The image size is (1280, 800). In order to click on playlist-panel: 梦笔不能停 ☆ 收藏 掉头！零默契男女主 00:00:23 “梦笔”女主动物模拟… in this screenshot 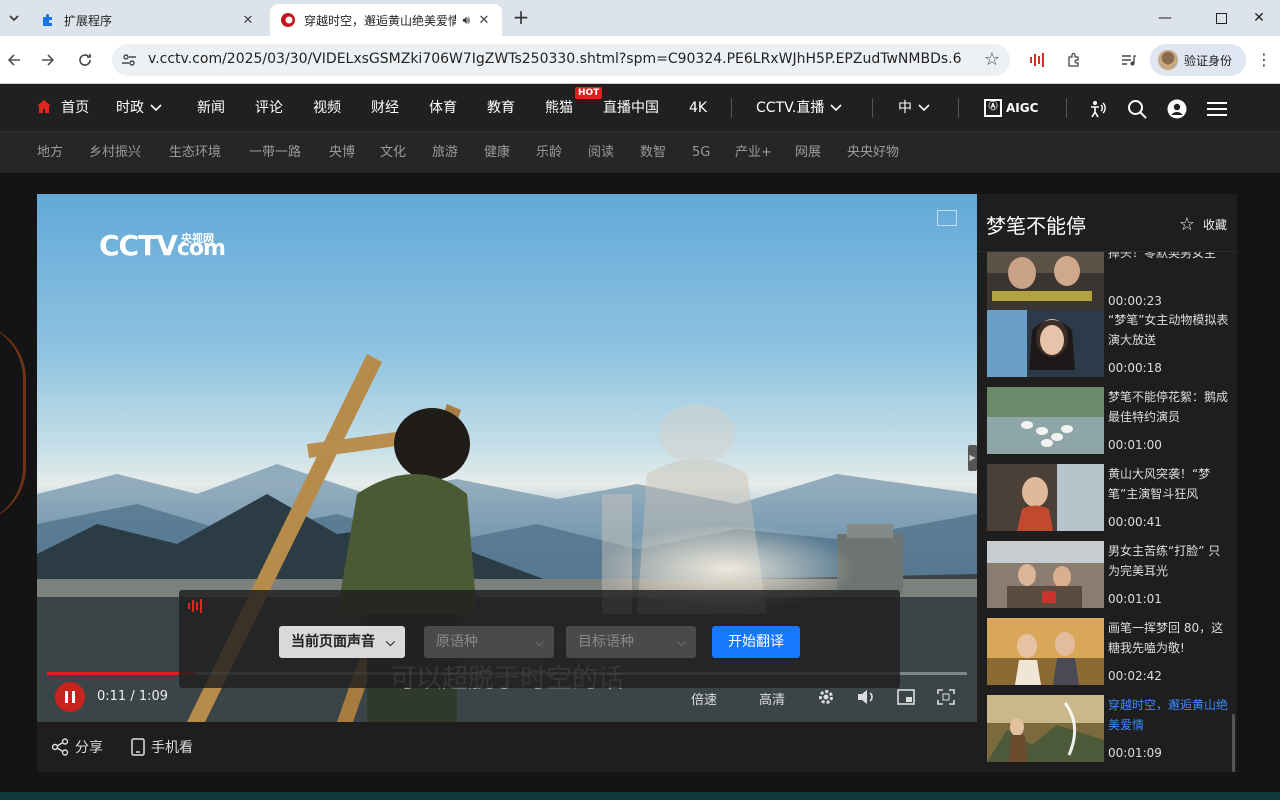, I will do `click(1107, 483)`.